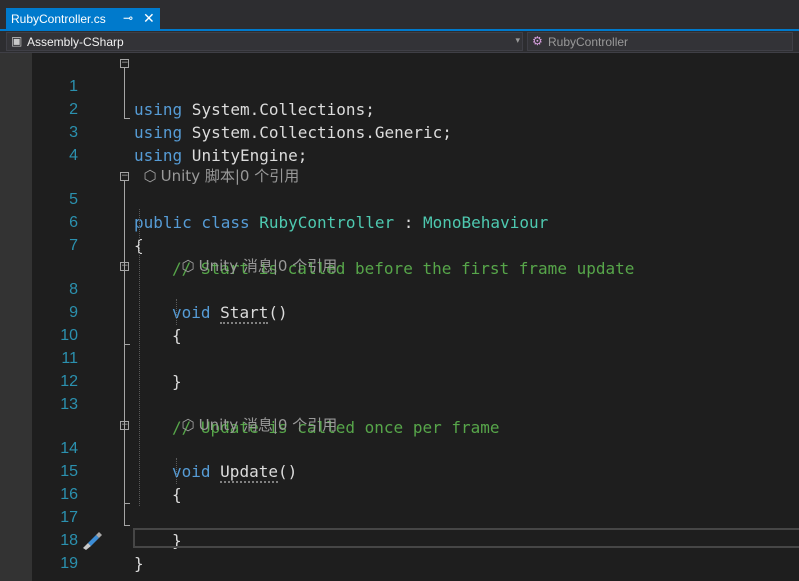 The width and height of the screenshot is (799, 581). I want to click on code-line-10: 10, so click(399, 322).